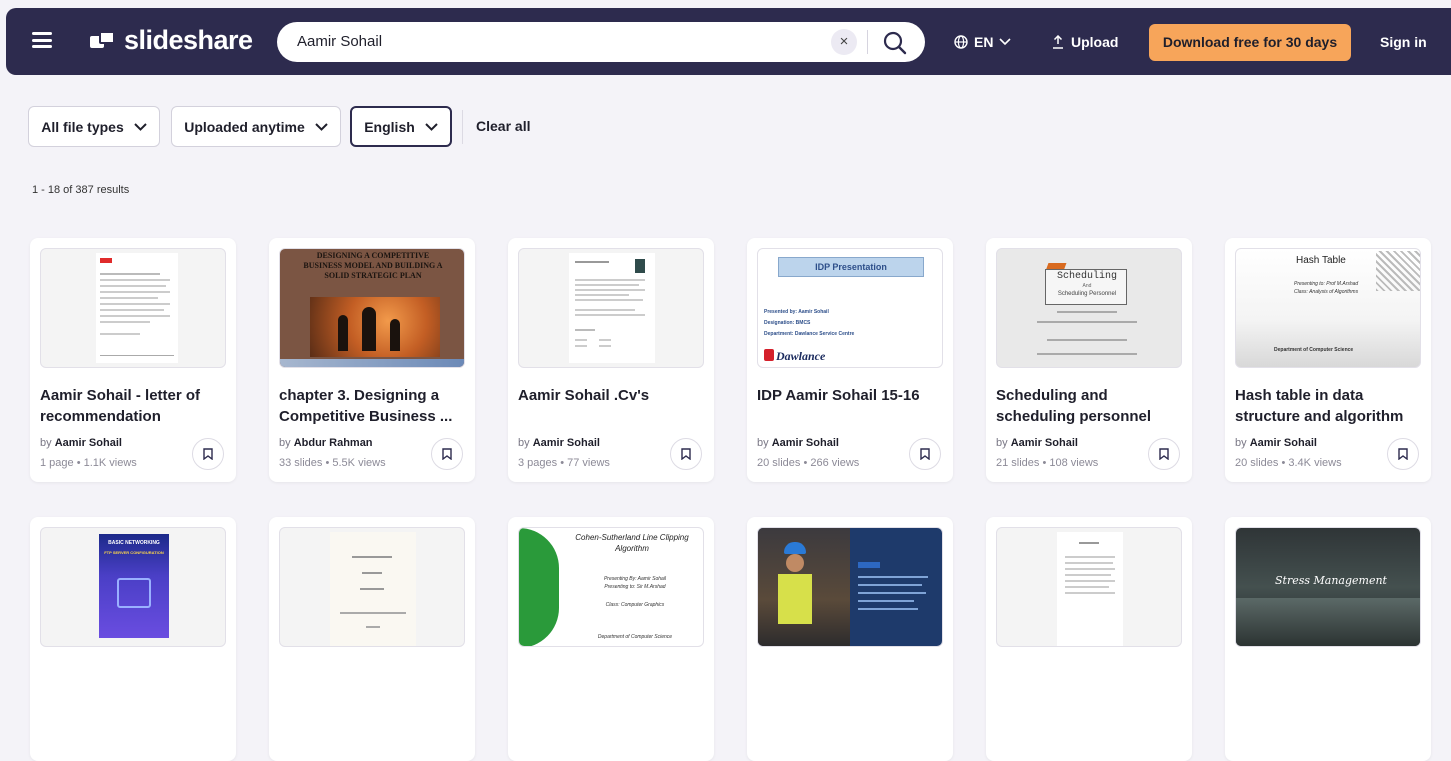  Describe the element at coordinates (1403, 42) in the screenshot. I see `sign-in-link: Sign in` at that location.